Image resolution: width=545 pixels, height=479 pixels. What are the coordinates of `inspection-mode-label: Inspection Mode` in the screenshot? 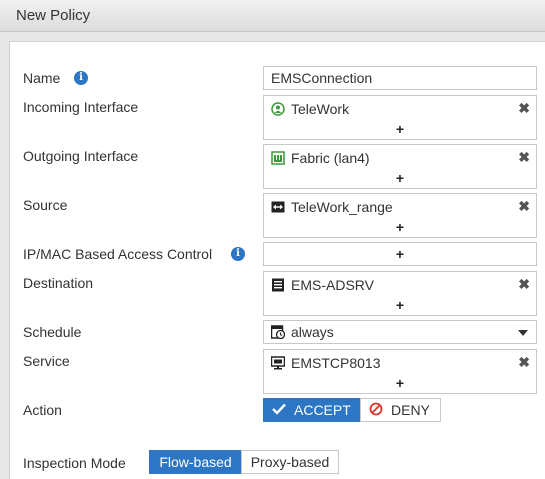 It's located at (74, 463).